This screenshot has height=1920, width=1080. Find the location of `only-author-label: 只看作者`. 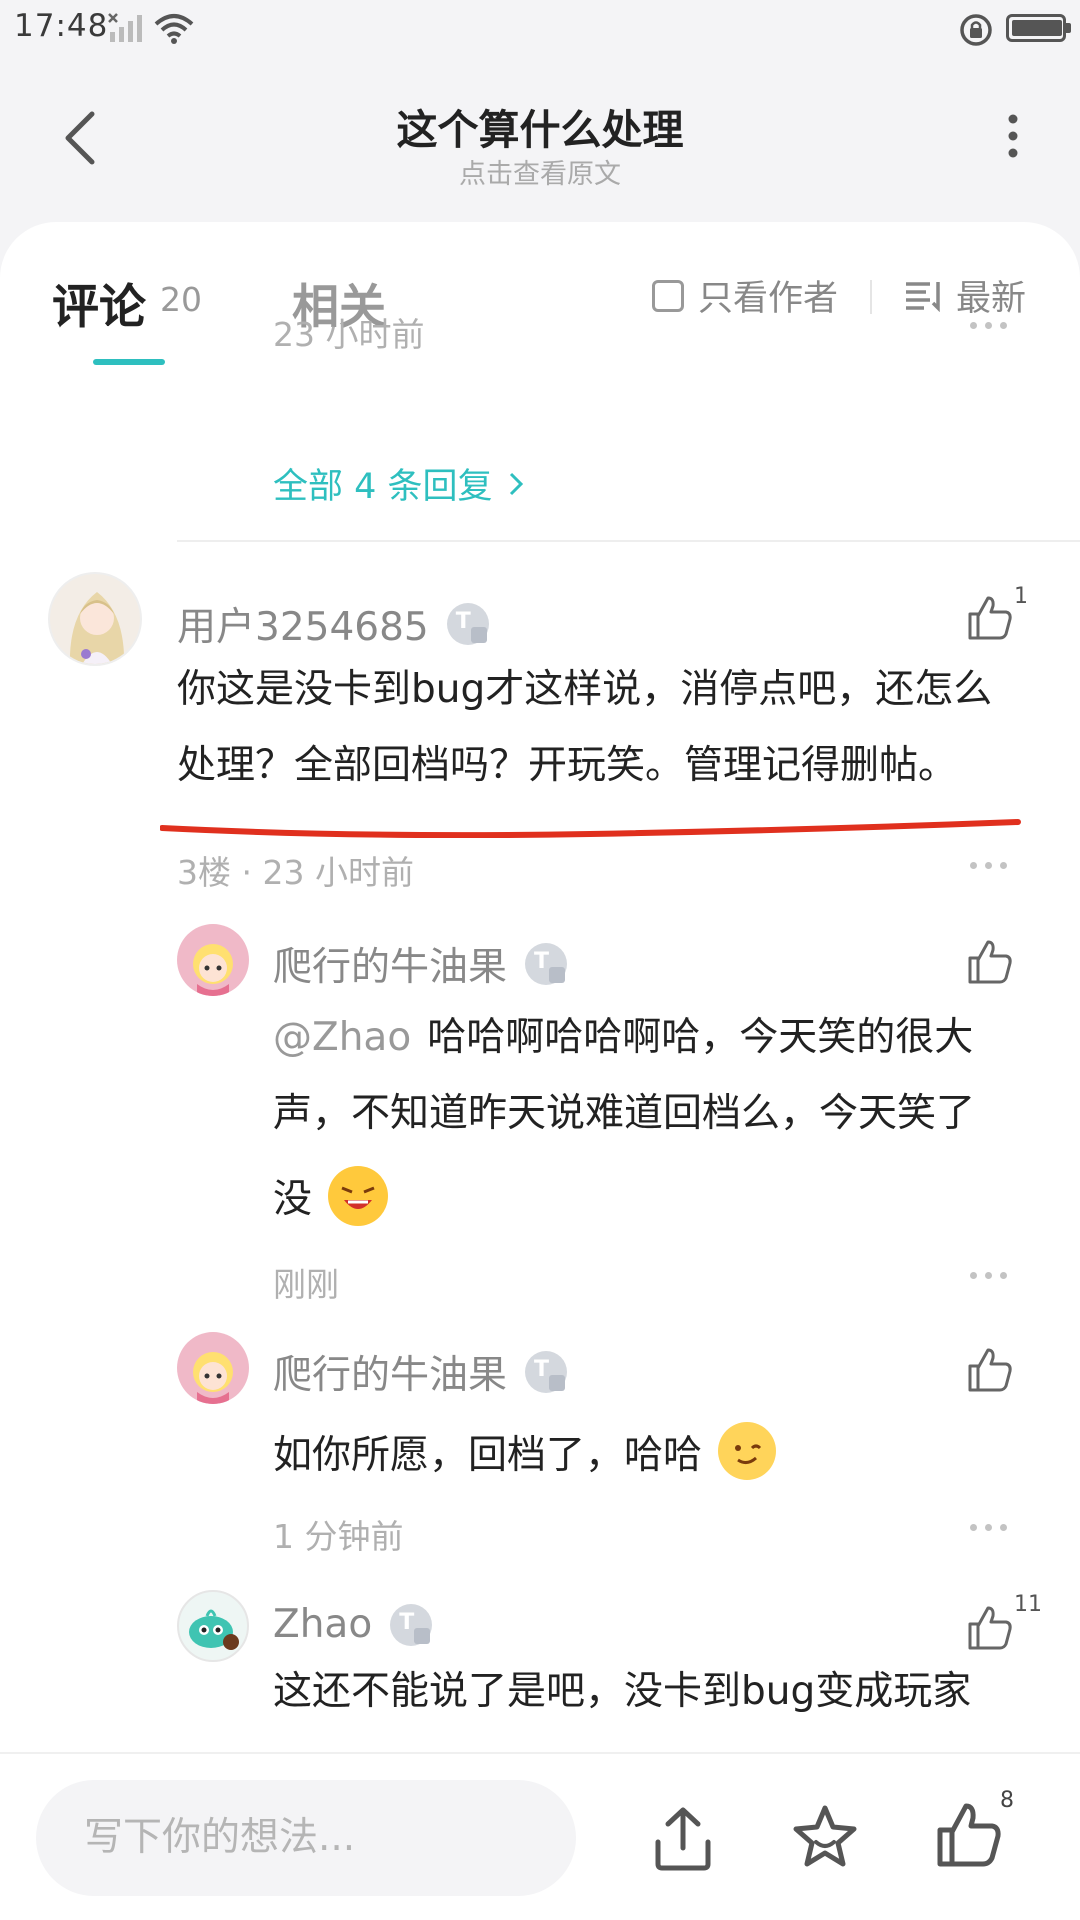

only-author-label: 只看作者 is located at coordinates (768, 299).